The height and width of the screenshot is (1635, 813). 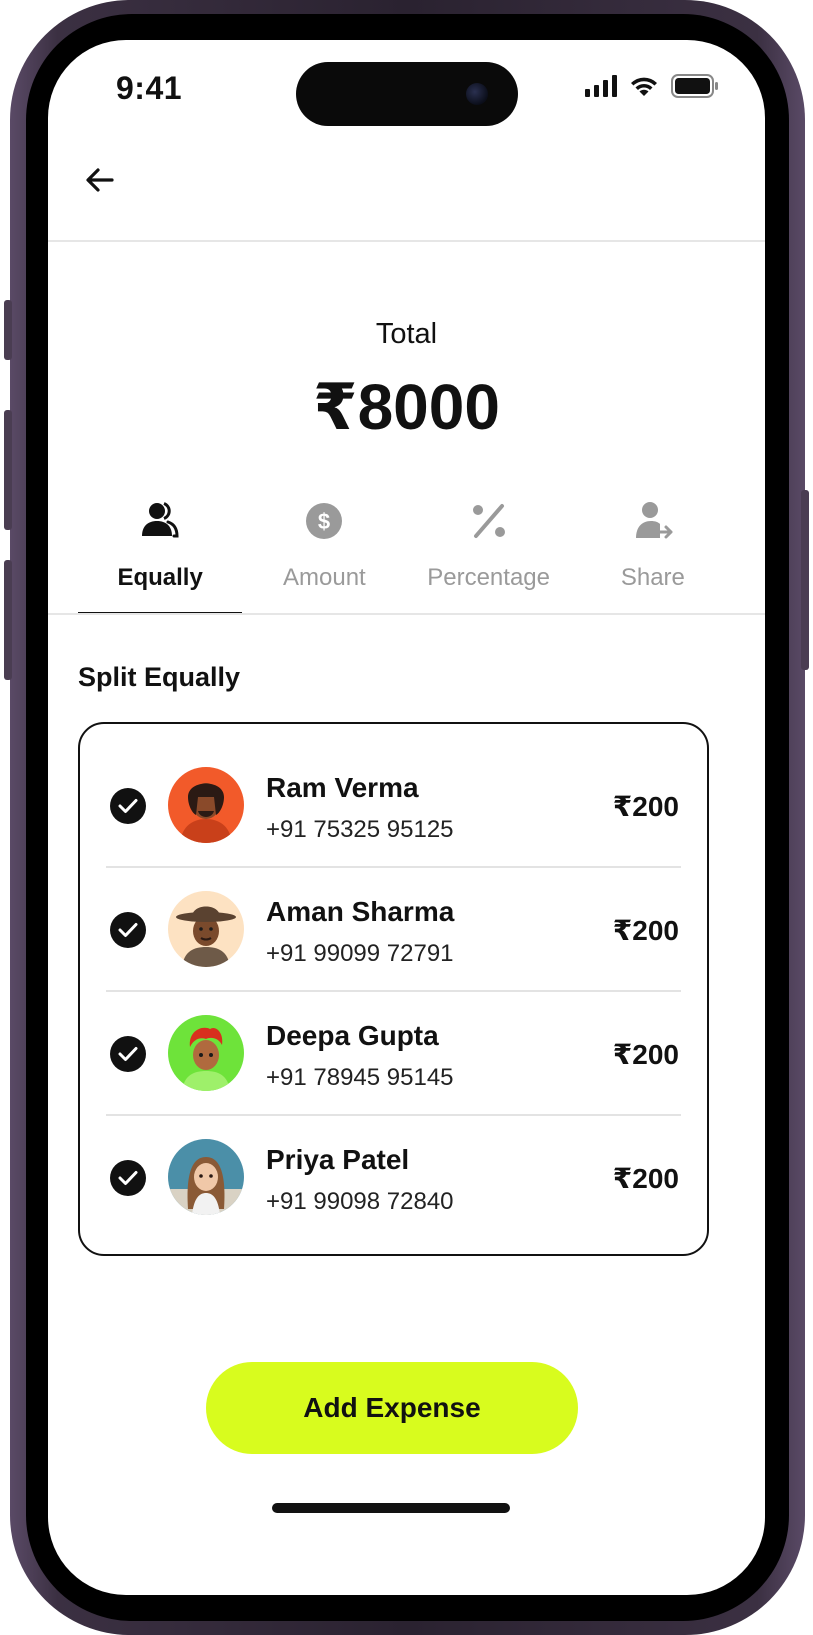 I want to click on mute-switch, so click(x=8, y=330).